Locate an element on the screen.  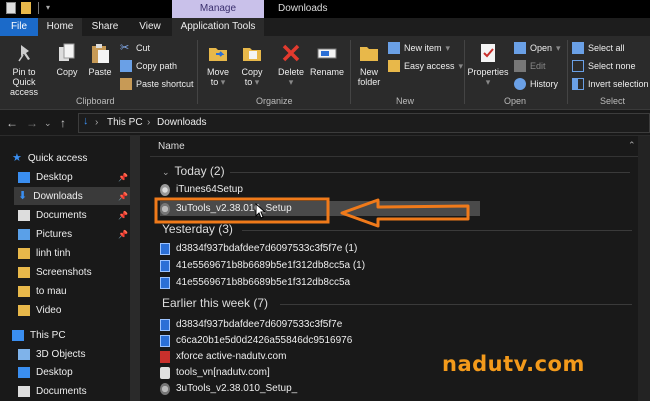
mouse-cursor-icon is located at coordinates (261, 211).